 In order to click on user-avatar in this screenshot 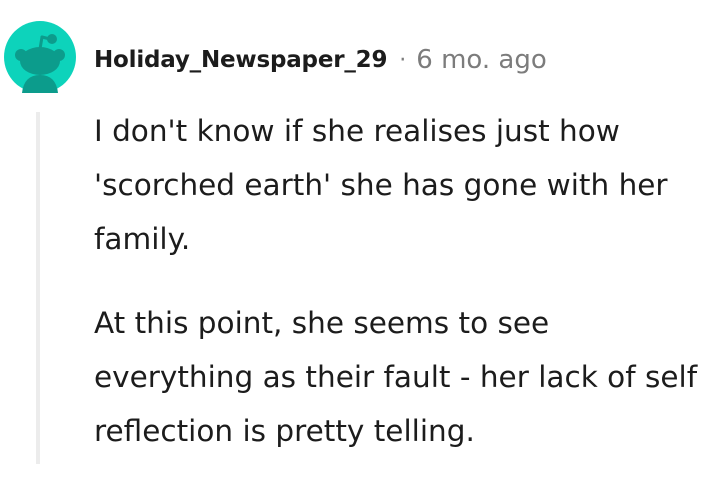, I will do `click(40, 57)`.